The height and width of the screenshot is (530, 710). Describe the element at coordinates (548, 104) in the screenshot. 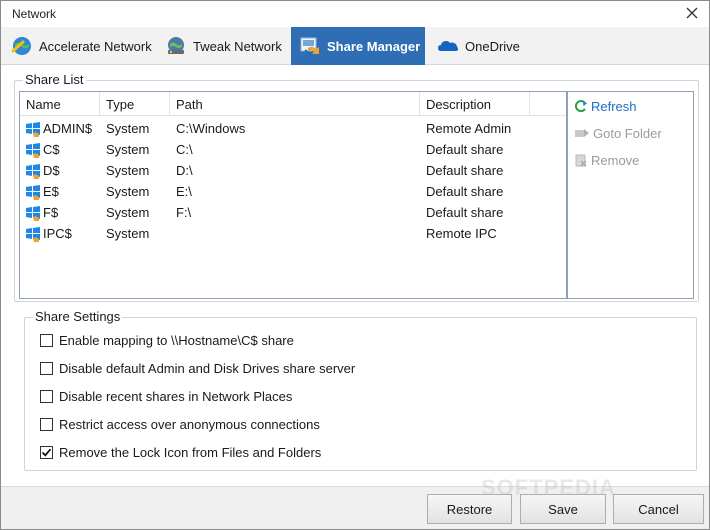

I see `column-header-filler` at that location.